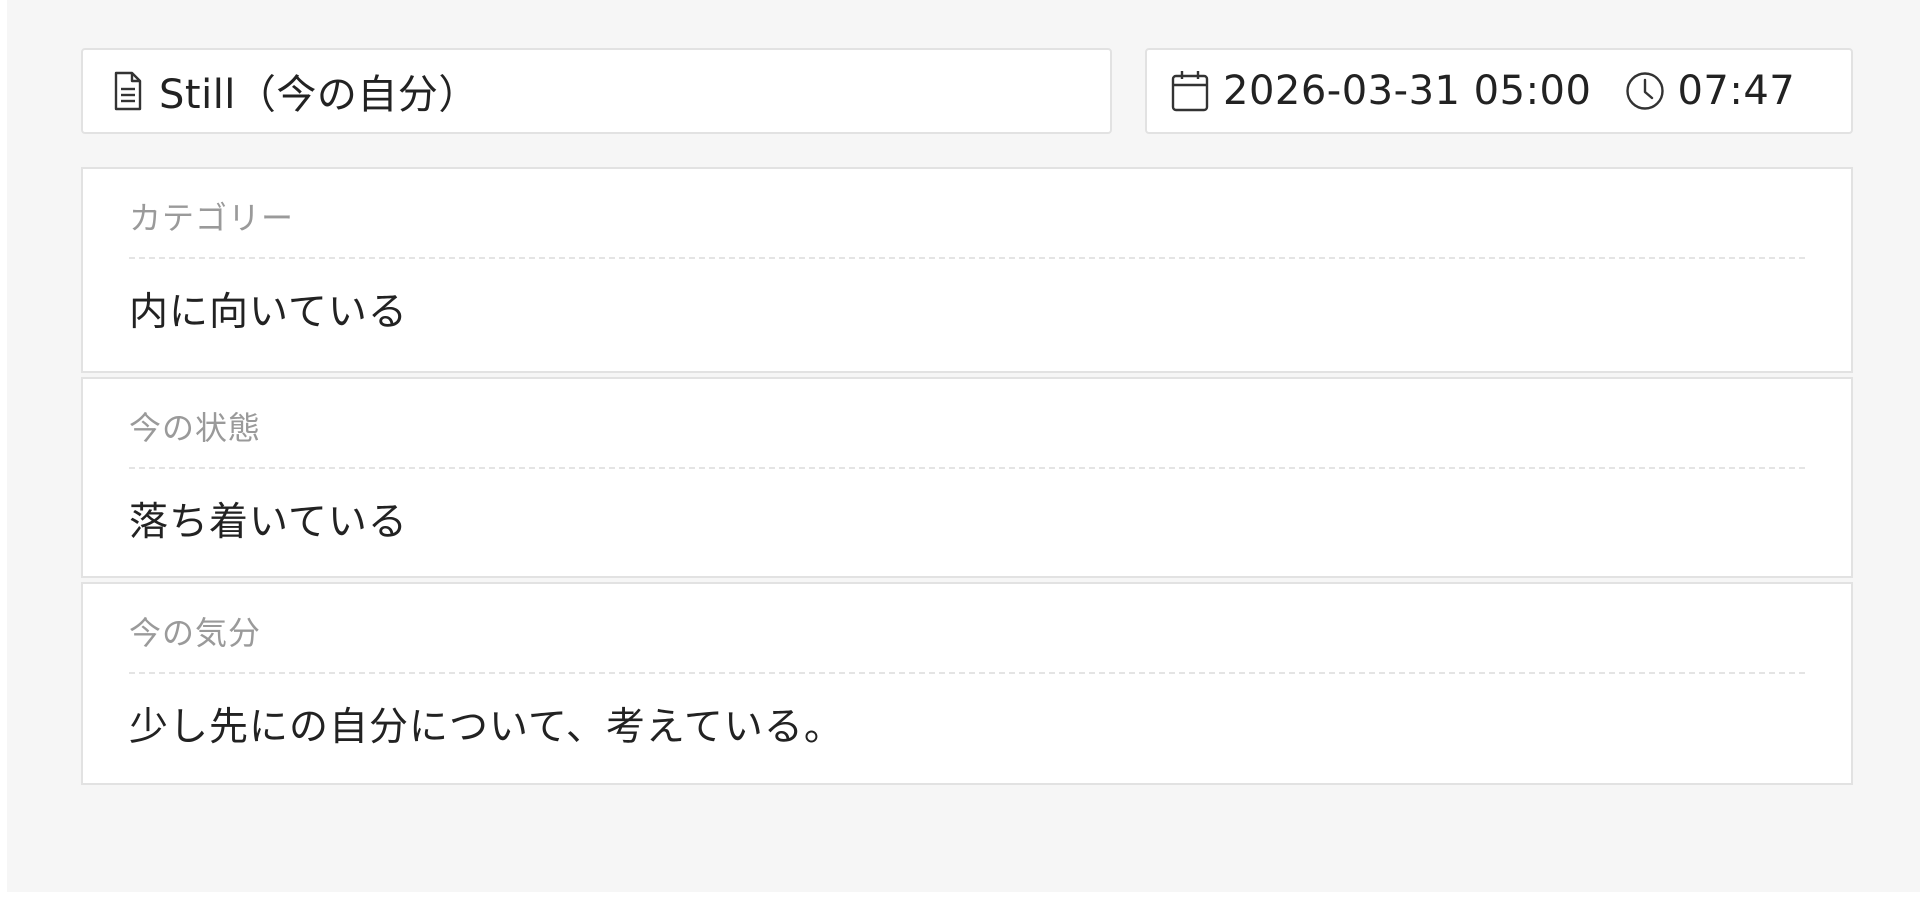 This screenshot has width=1920, height=898. I want to click on section-label: 今の状態, so click(195, 428).